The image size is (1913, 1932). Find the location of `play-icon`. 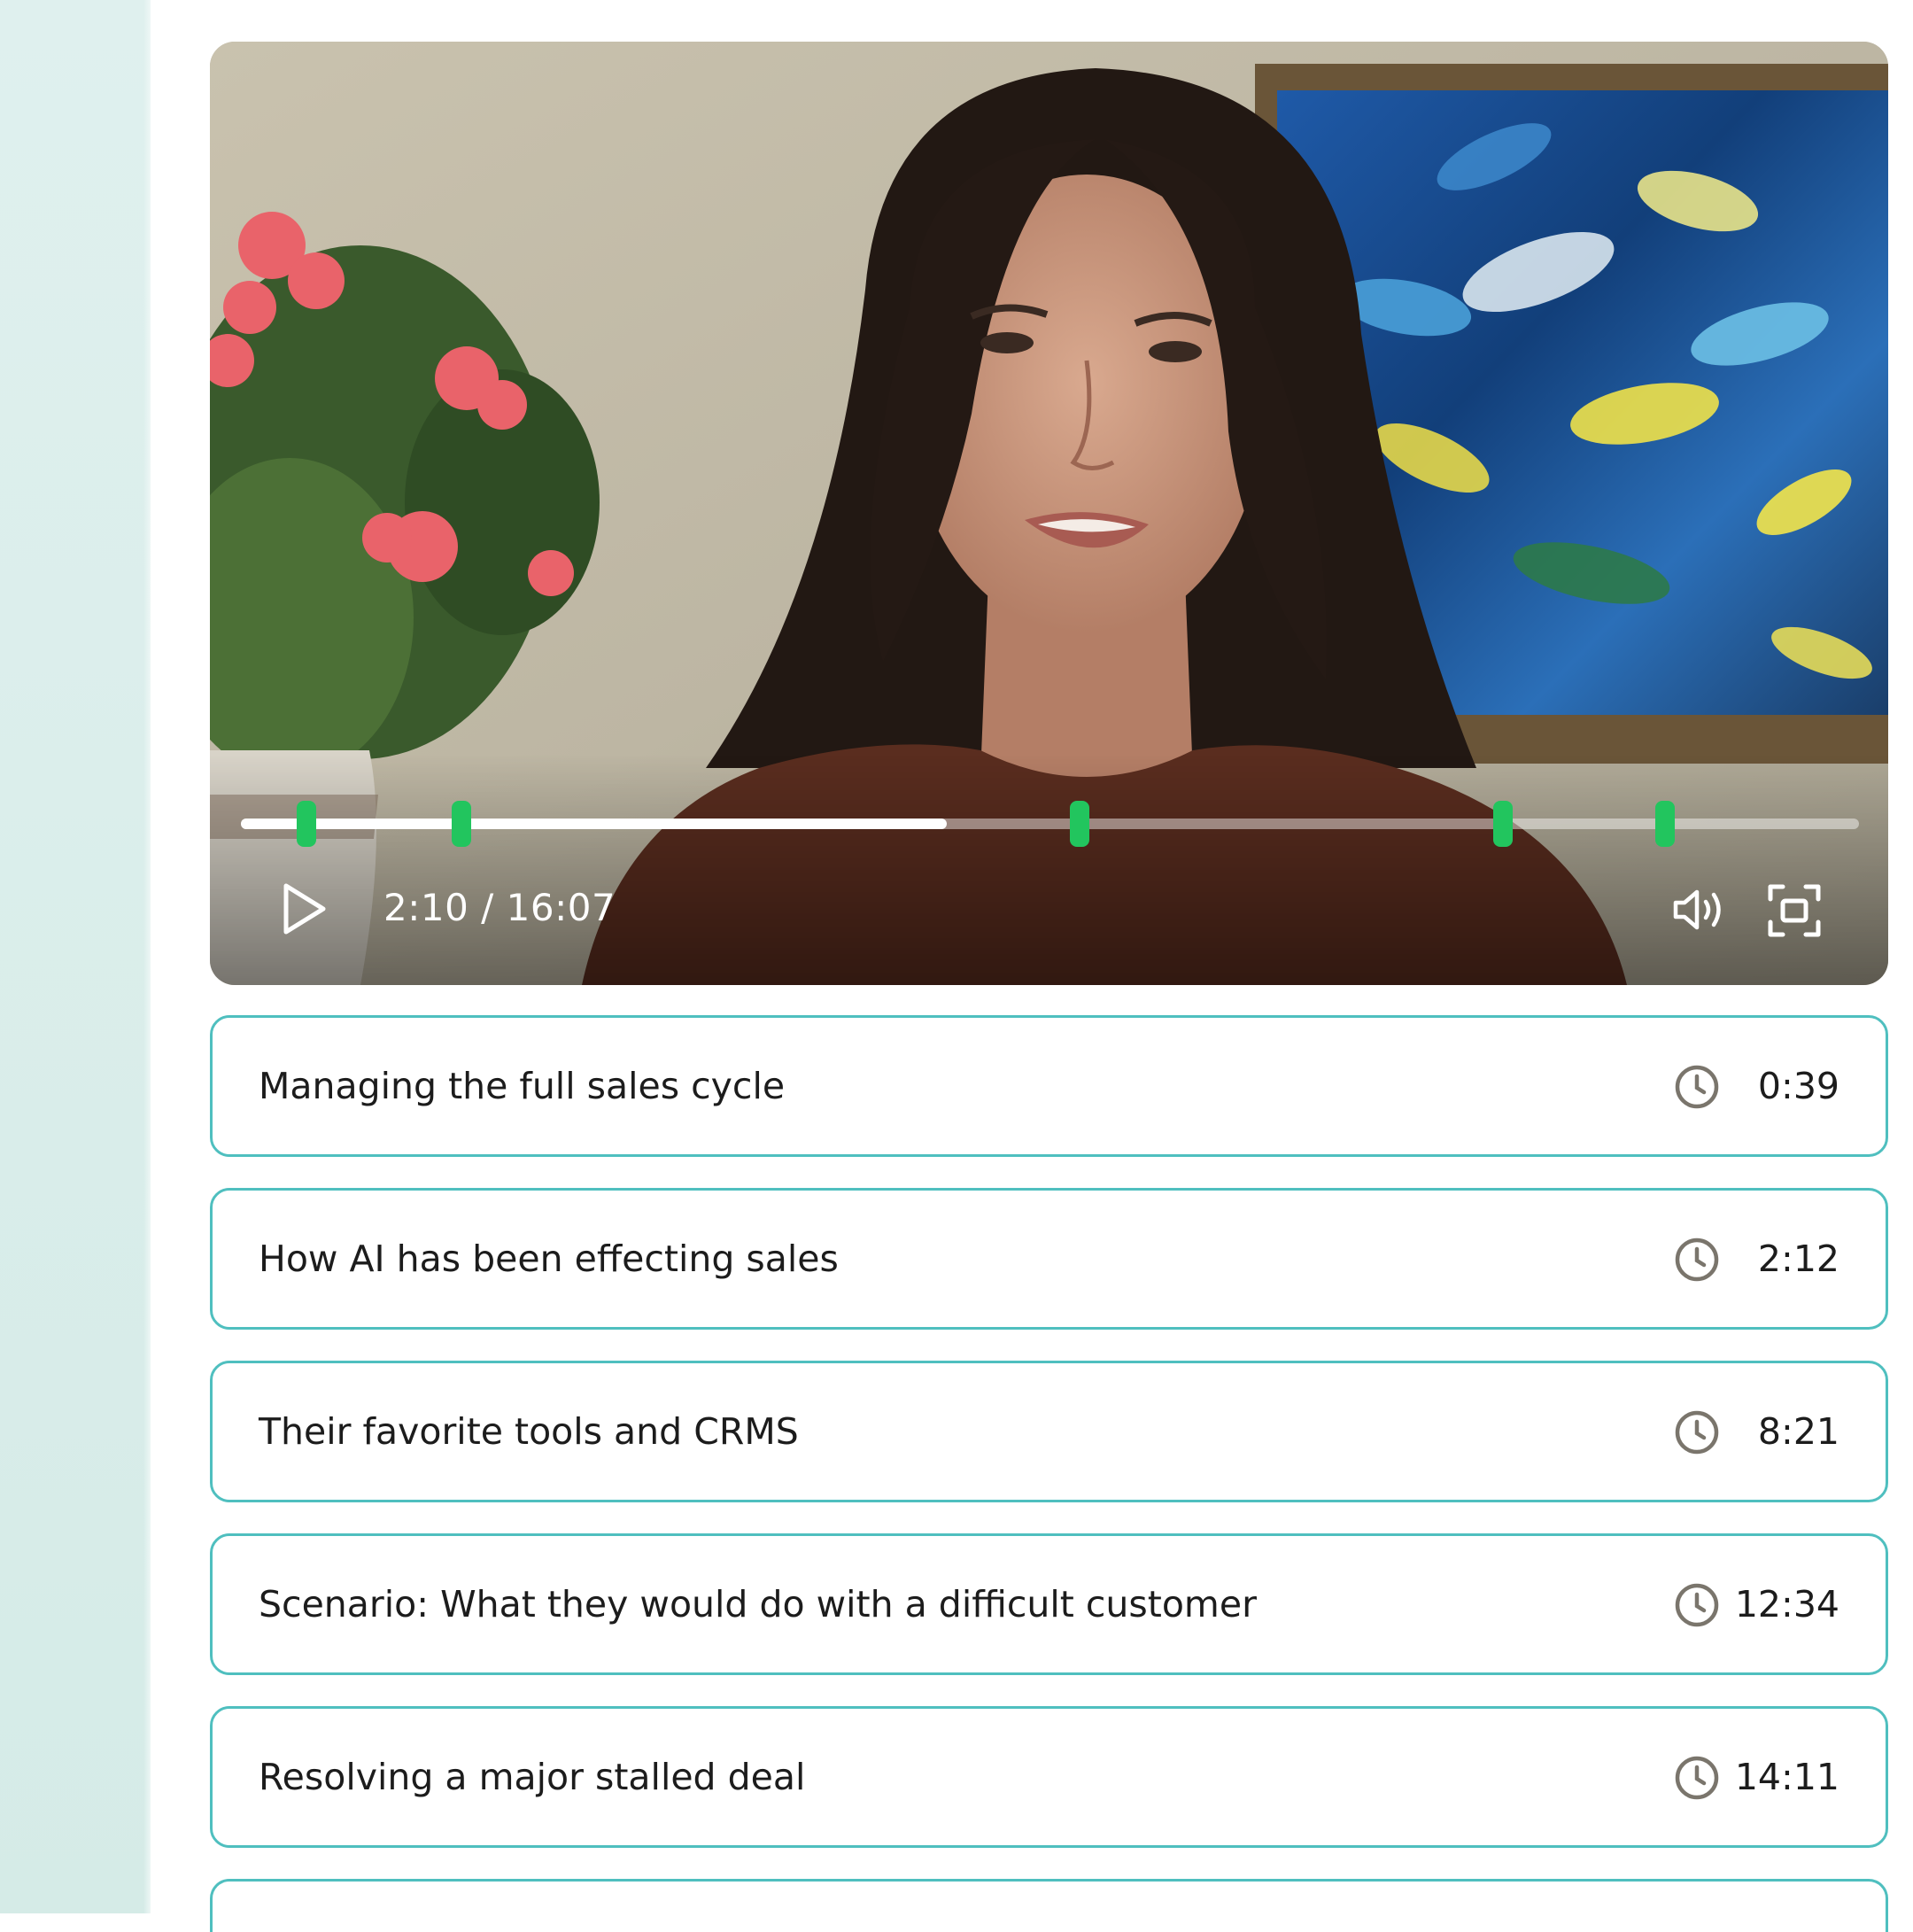

play-icon is located at coordinates (304, 909).